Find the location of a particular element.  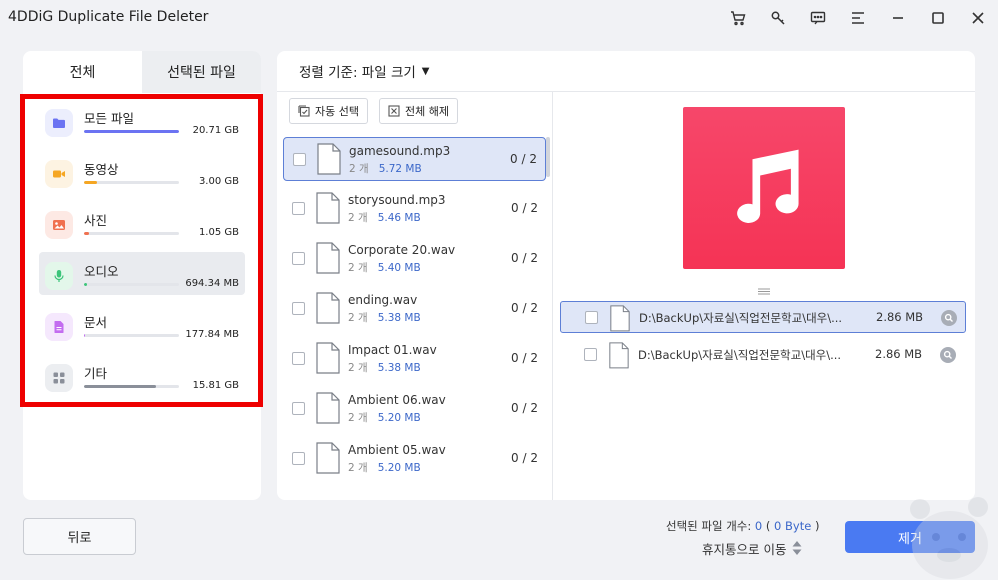

highlight-box is located at coordinates (141, 250).